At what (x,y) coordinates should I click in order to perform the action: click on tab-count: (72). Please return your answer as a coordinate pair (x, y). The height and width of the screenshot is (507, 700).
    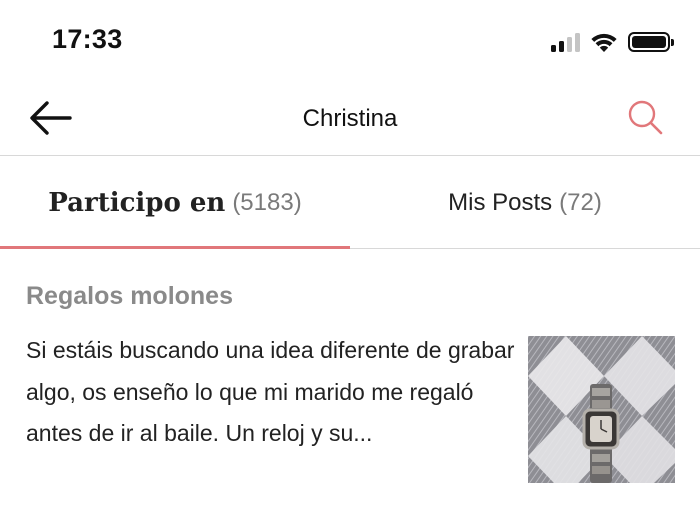
    Looking at the image, I should click on (580, 202).